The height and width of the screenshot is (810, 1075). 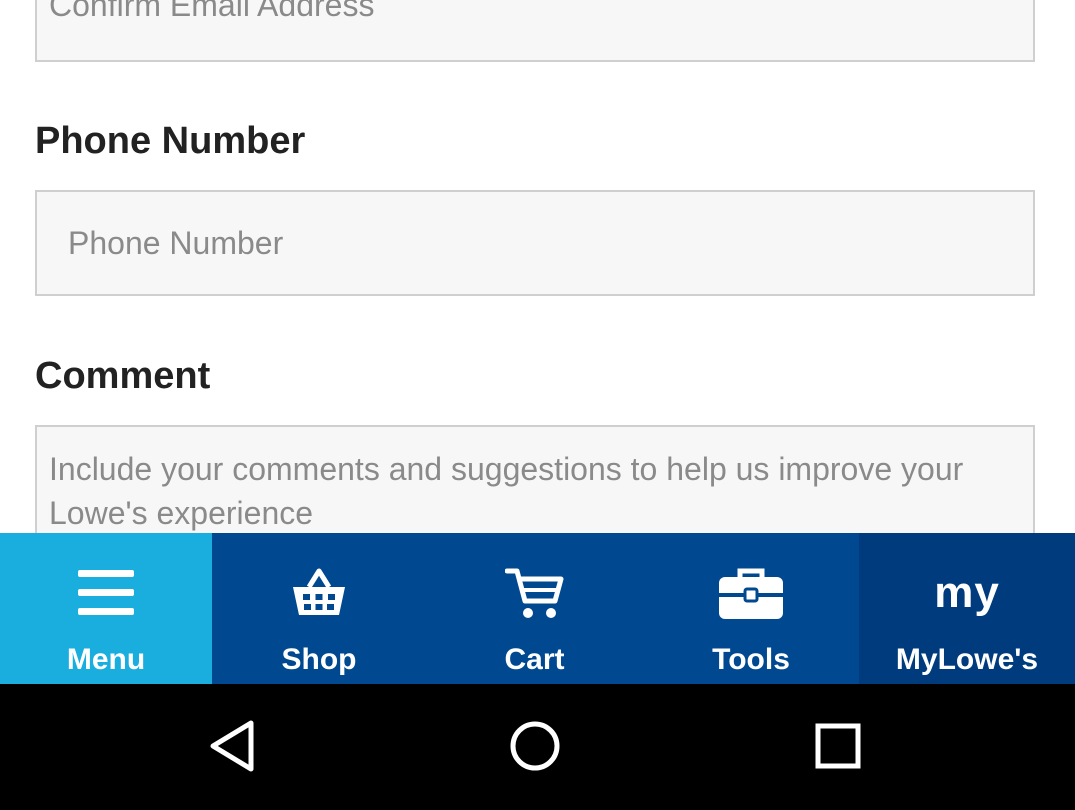 I want to click on home-button, so click(x=535, y=746).